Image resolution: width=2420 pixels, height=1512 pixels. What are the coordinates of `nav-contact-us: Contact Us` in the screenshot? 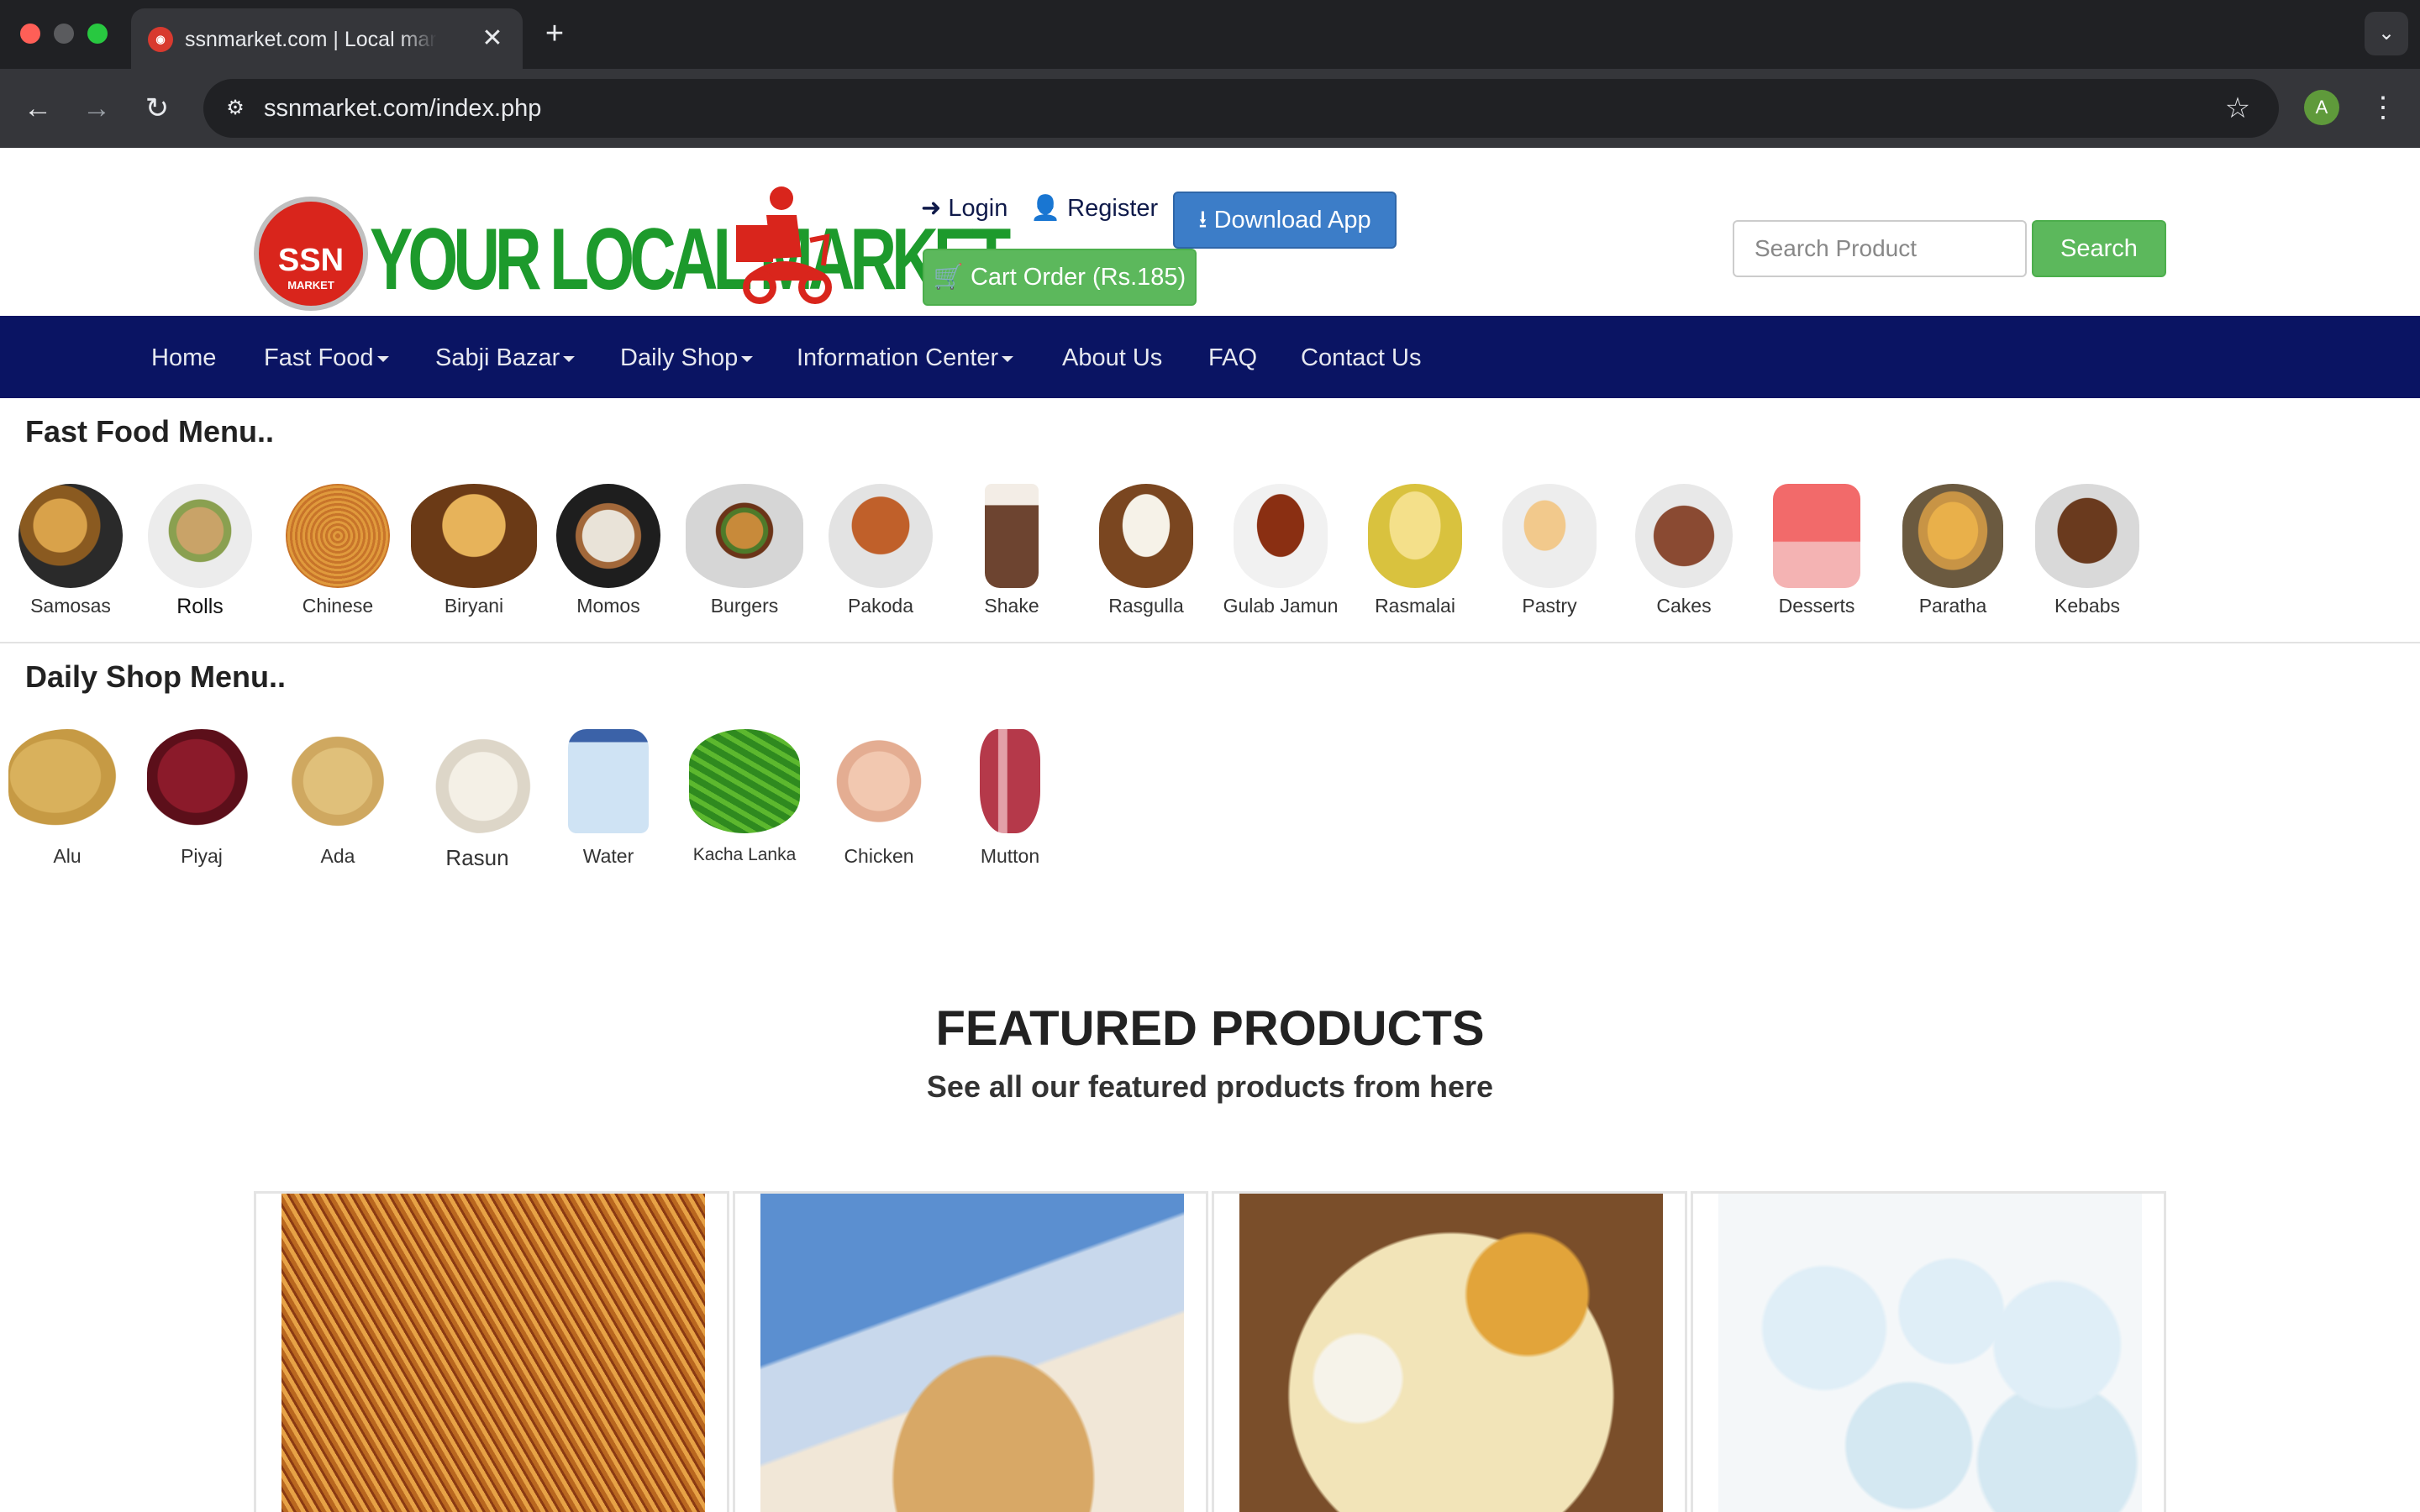 It's located at (1361, 358).